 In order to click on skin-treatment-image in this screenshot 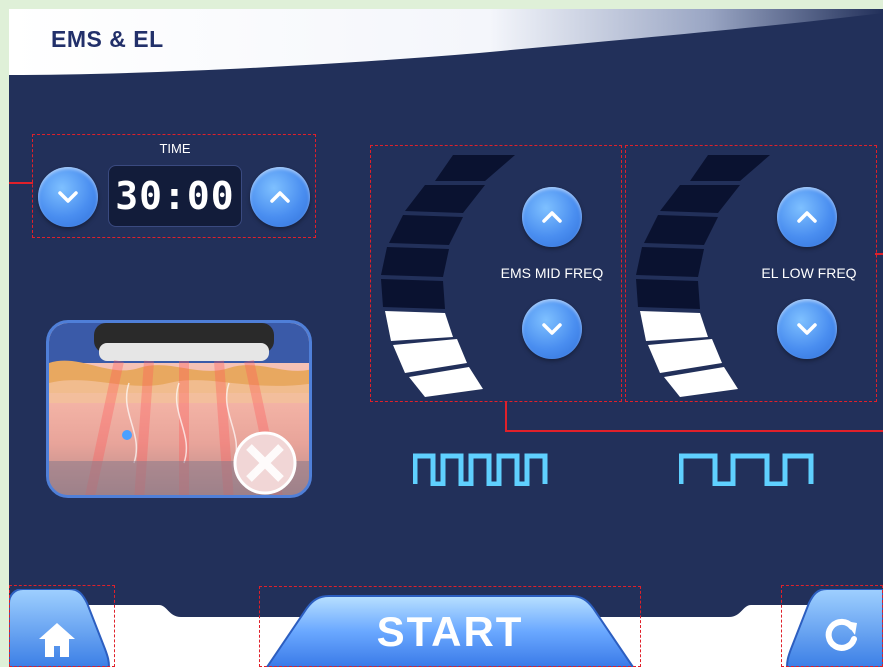, I will do `click(179, 409)`.